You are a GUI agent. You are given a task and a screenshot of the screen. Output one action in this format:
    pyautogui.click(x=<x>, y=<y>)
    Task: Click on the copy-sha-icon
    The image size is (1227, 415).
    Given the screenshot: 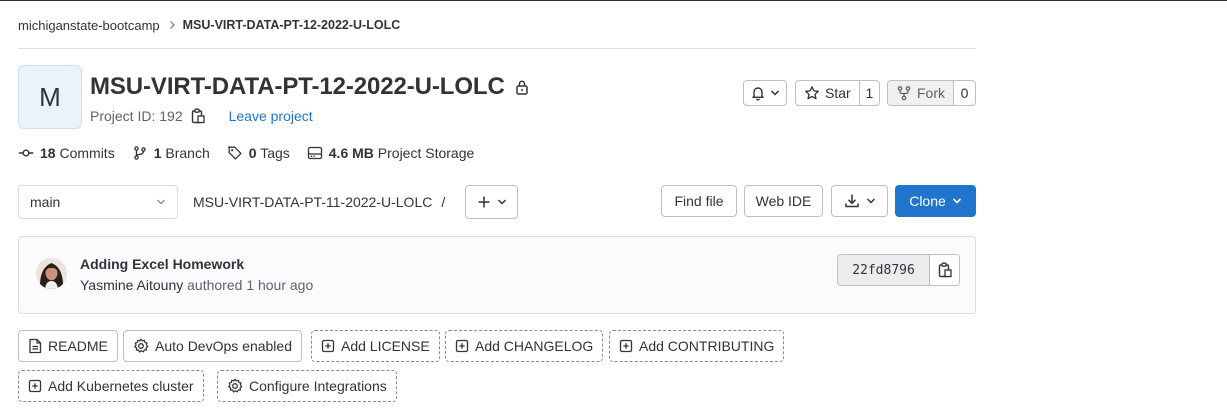 What is the action you would take?
    pyautogui.click(x=944, y=270)
    